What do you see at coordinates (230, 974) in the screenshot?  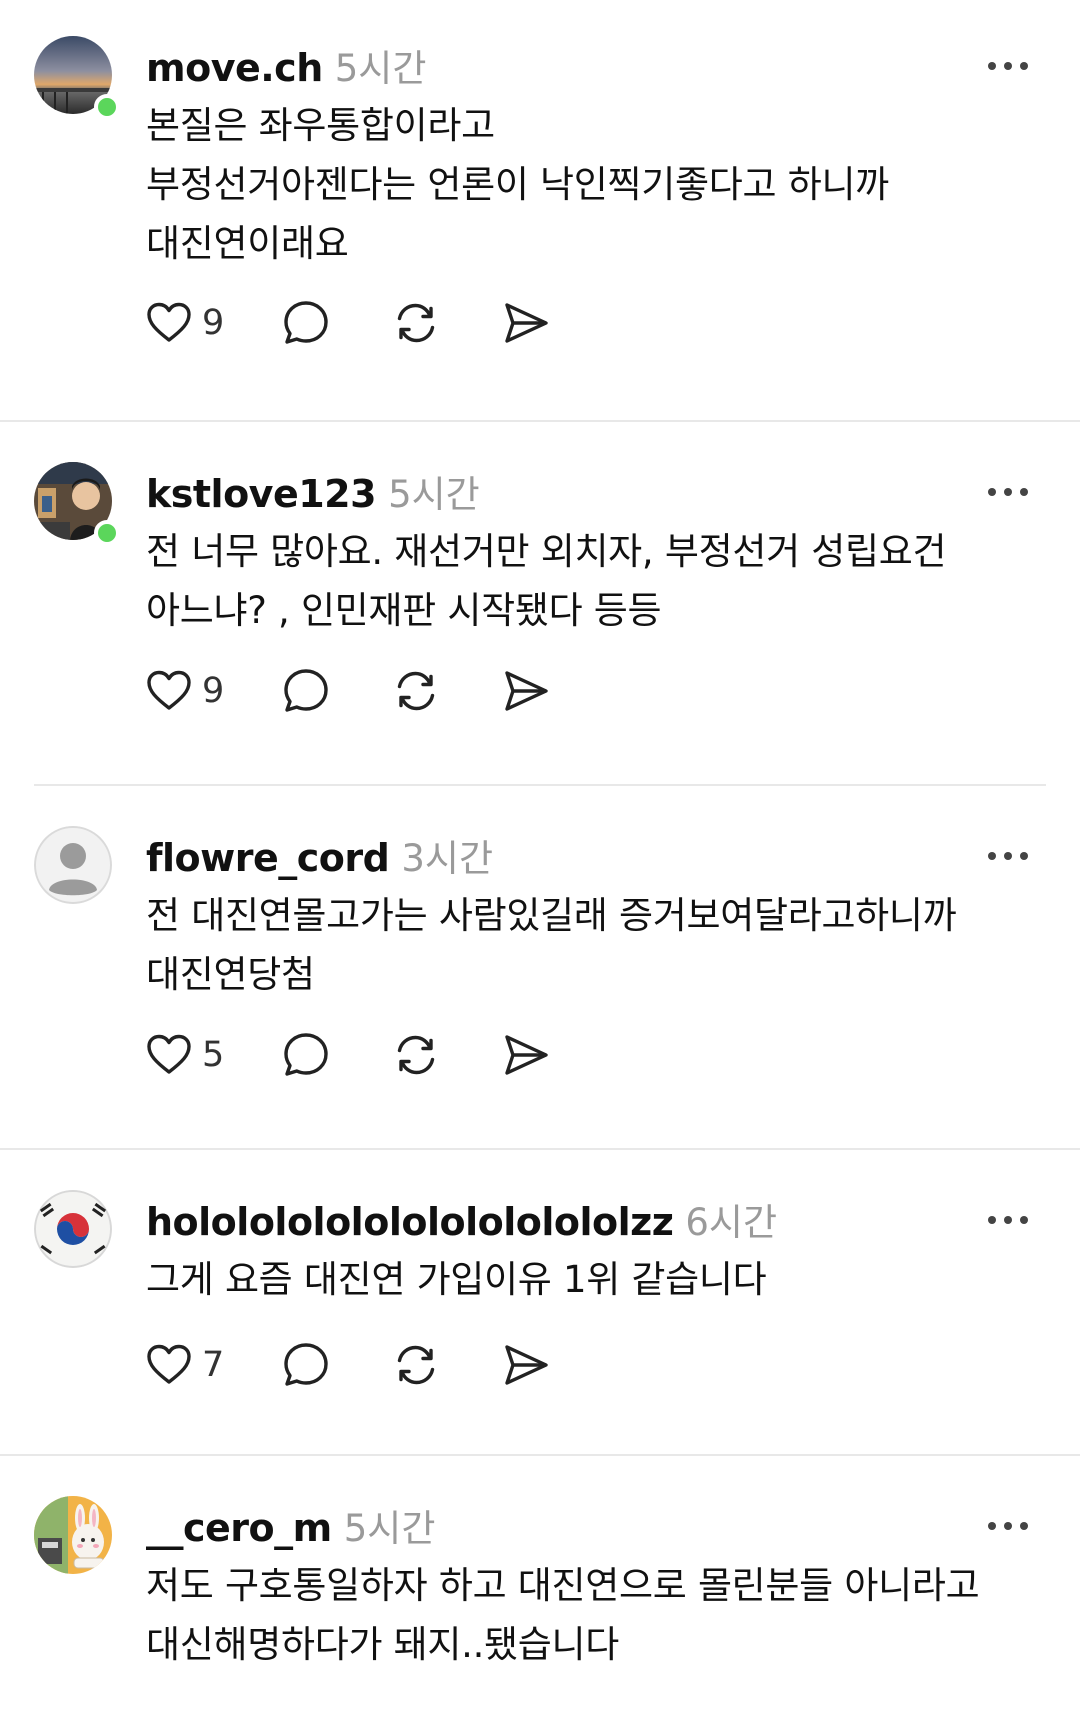 I see `post-text-line: 대진연당첨` at bounding box center [230, 974].